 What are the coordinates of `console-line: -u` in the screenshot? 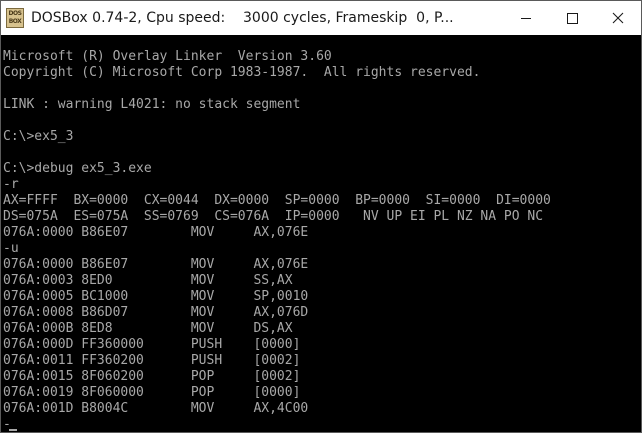 It's located at (11, 248).